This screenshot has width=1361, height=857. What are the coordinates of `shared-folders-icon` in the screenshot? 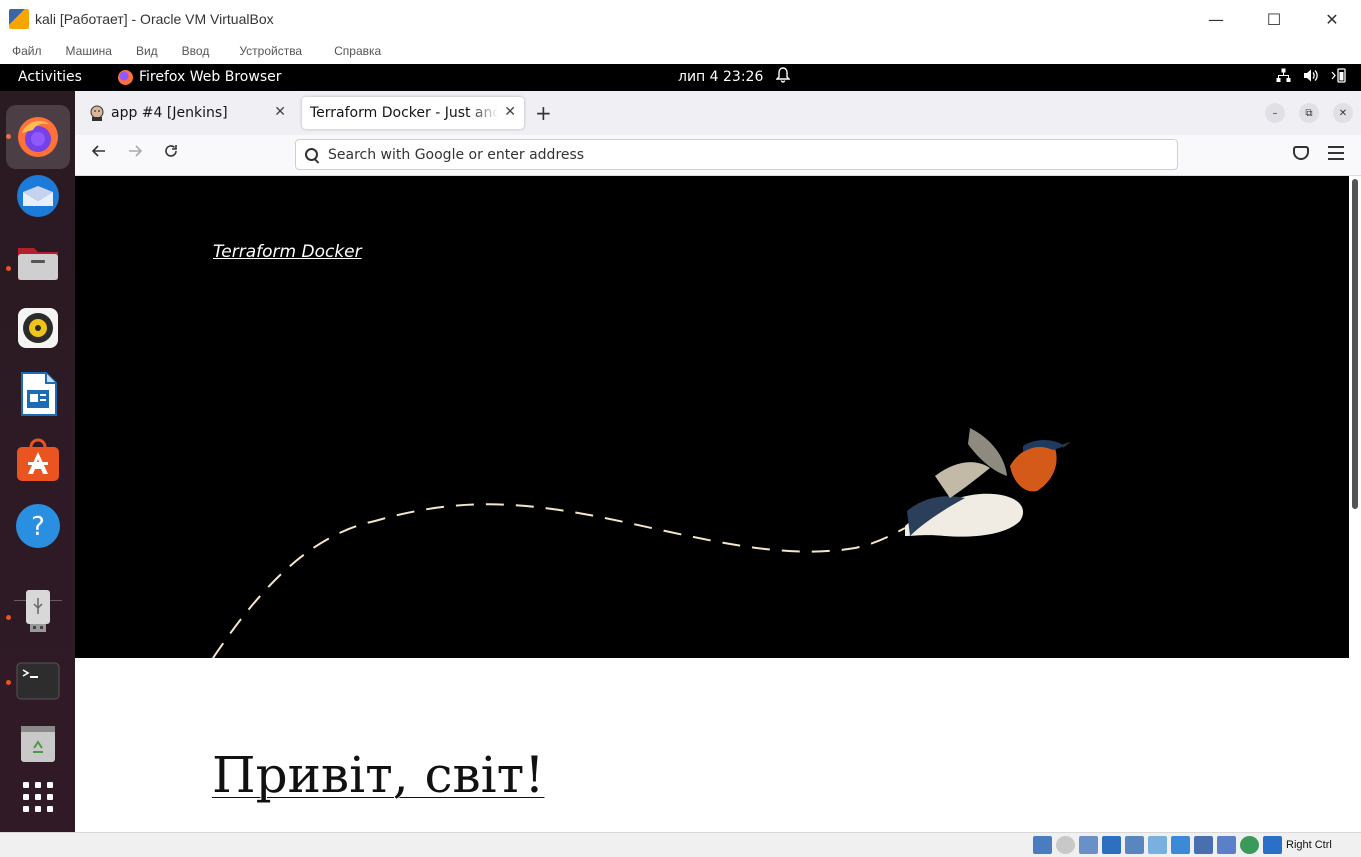 It's located at (1157, 845).